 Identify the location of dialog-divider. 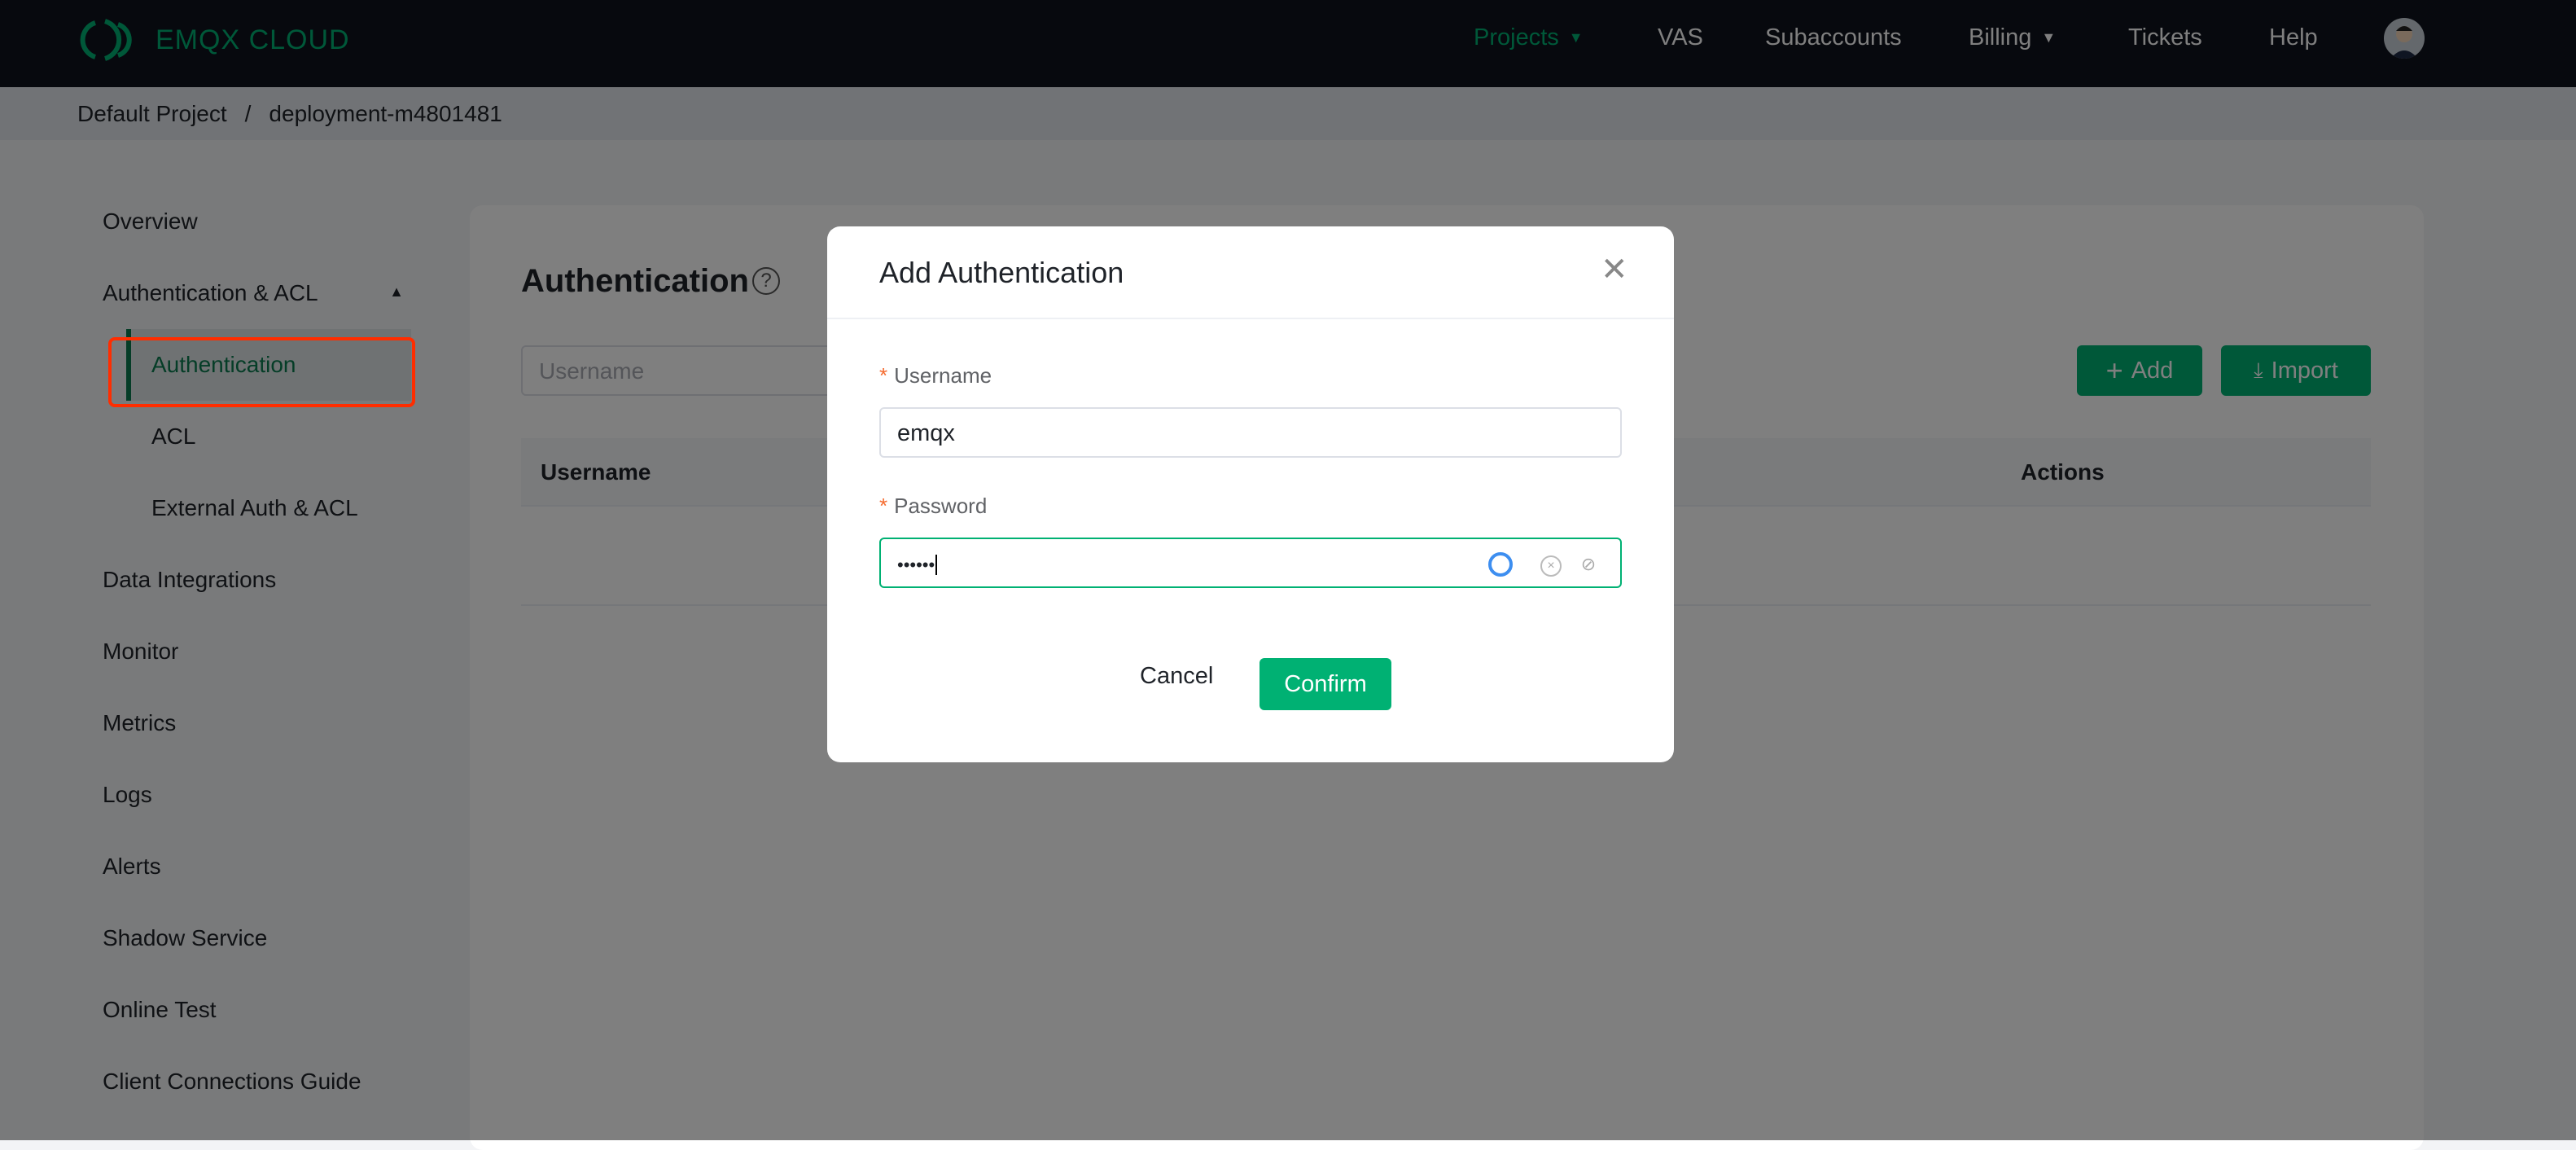
(1250, 319).